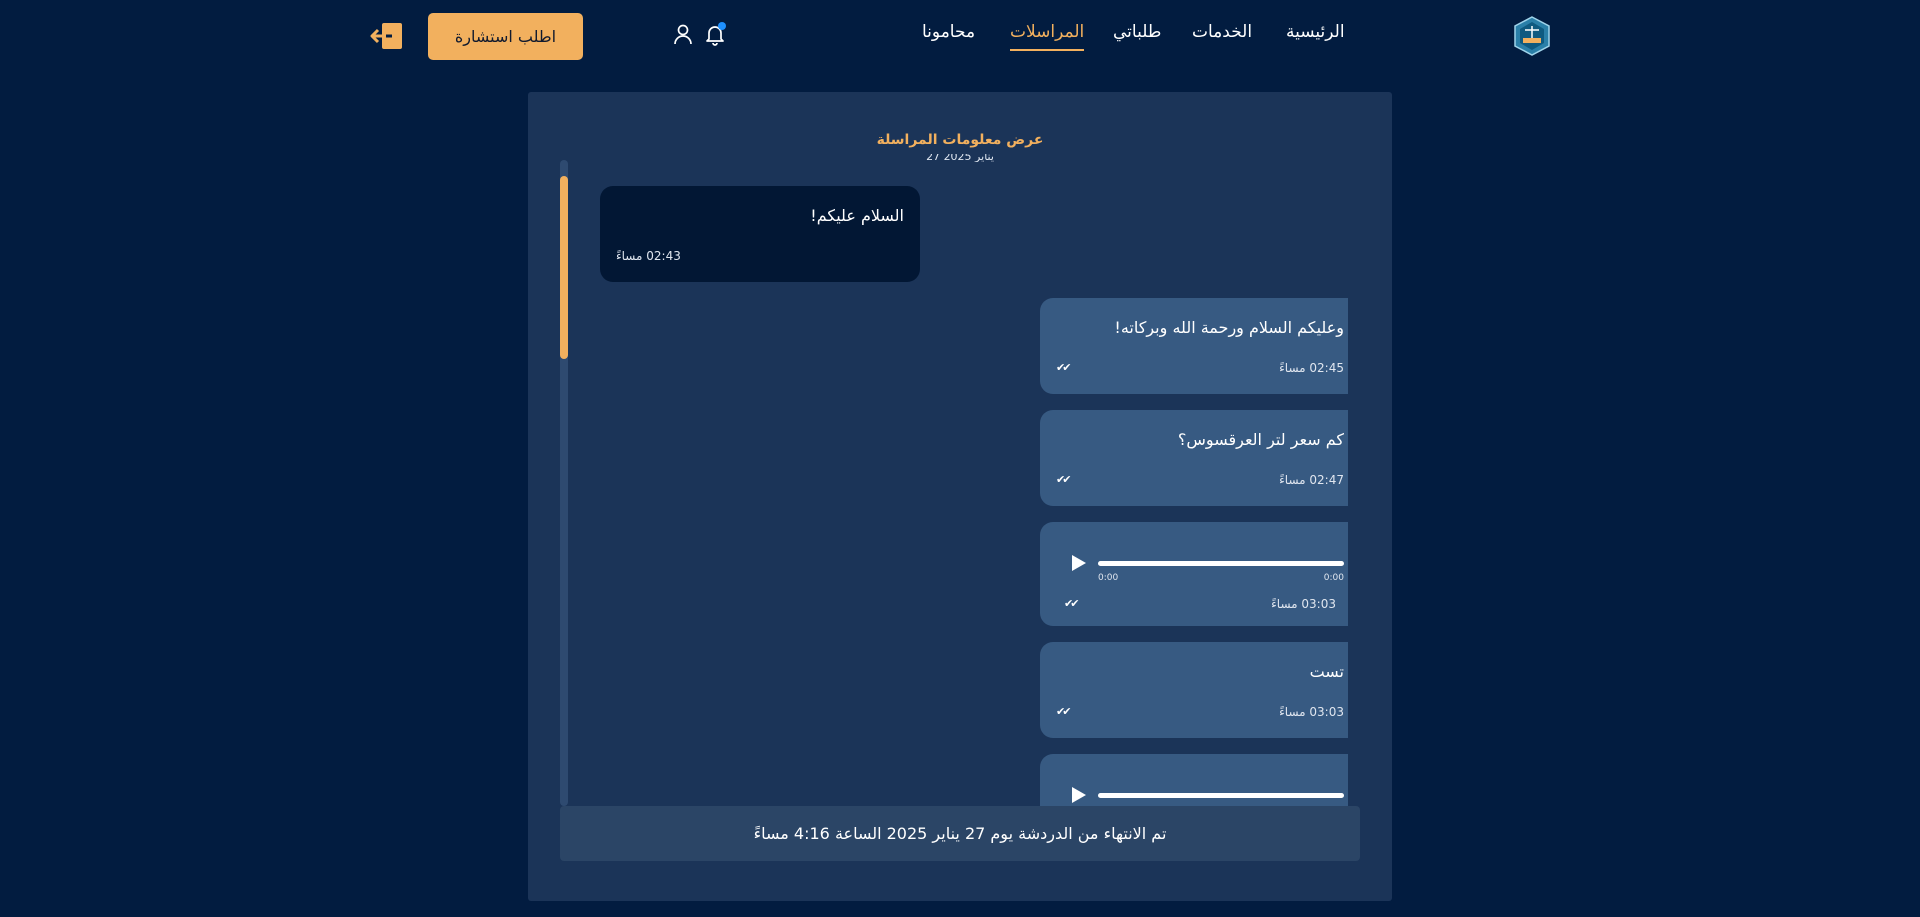  I want to click on message-audio, so click(1194, 780).